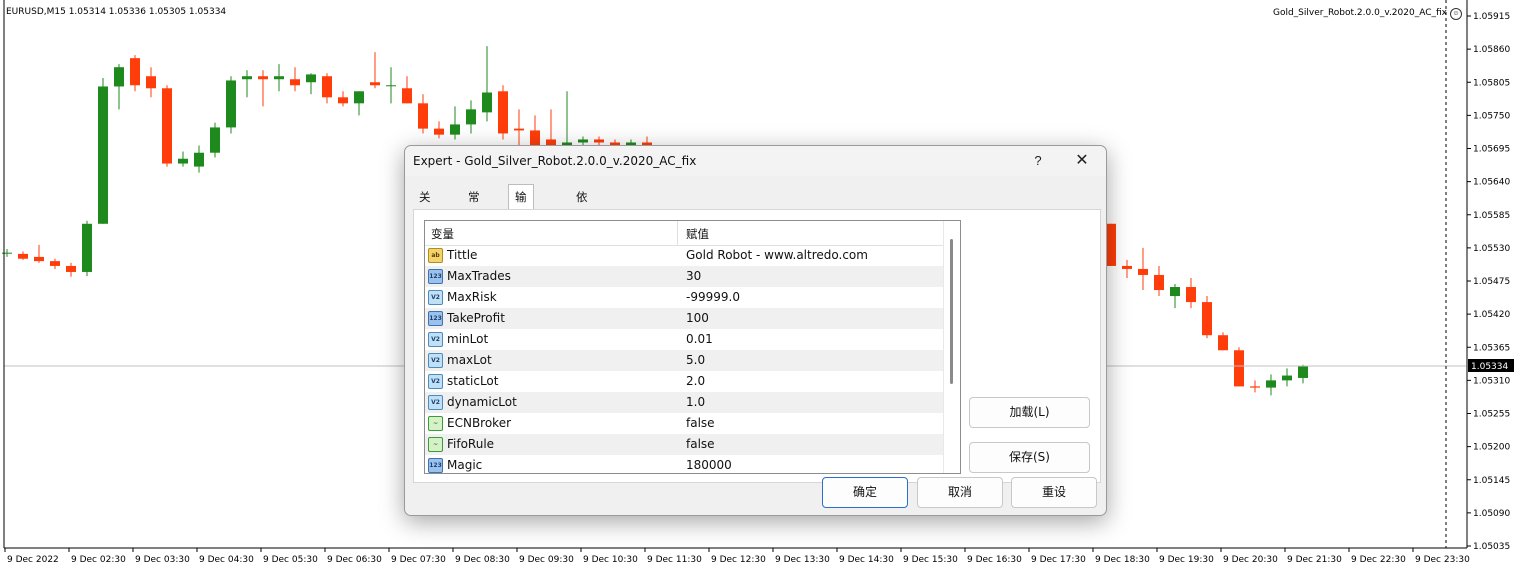  Describe the element at coordinates (521, 231) in the screenshot. I see `tab-inputs: 输入参数` at that location.